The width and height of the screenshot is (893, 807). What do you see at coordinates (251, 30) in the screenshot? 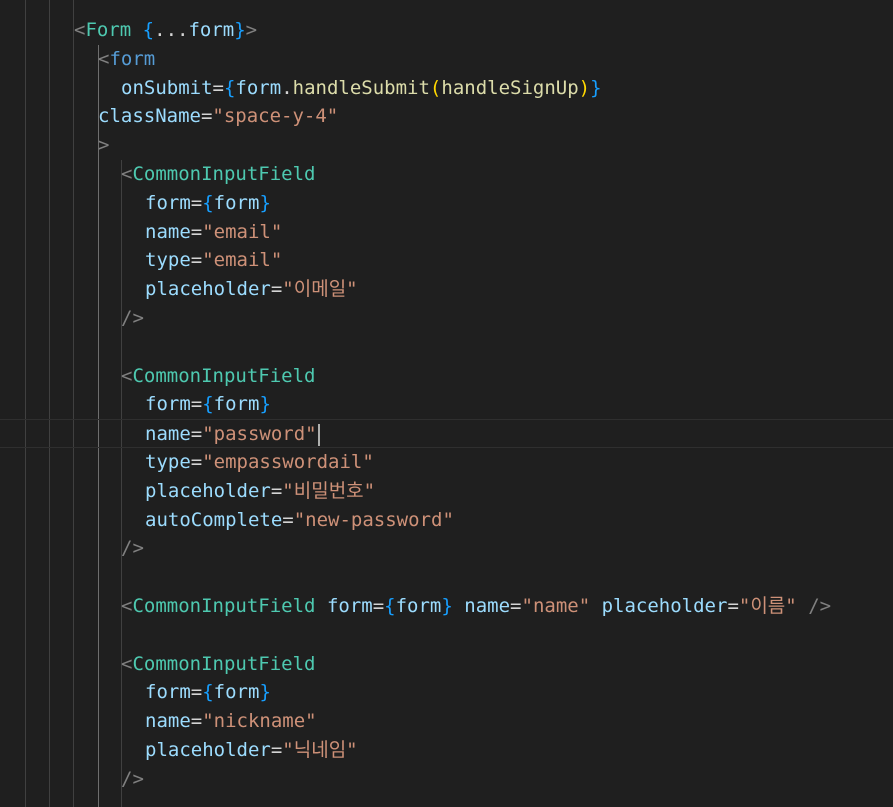
I see `code-token: >` at bounding box center [251, 30].